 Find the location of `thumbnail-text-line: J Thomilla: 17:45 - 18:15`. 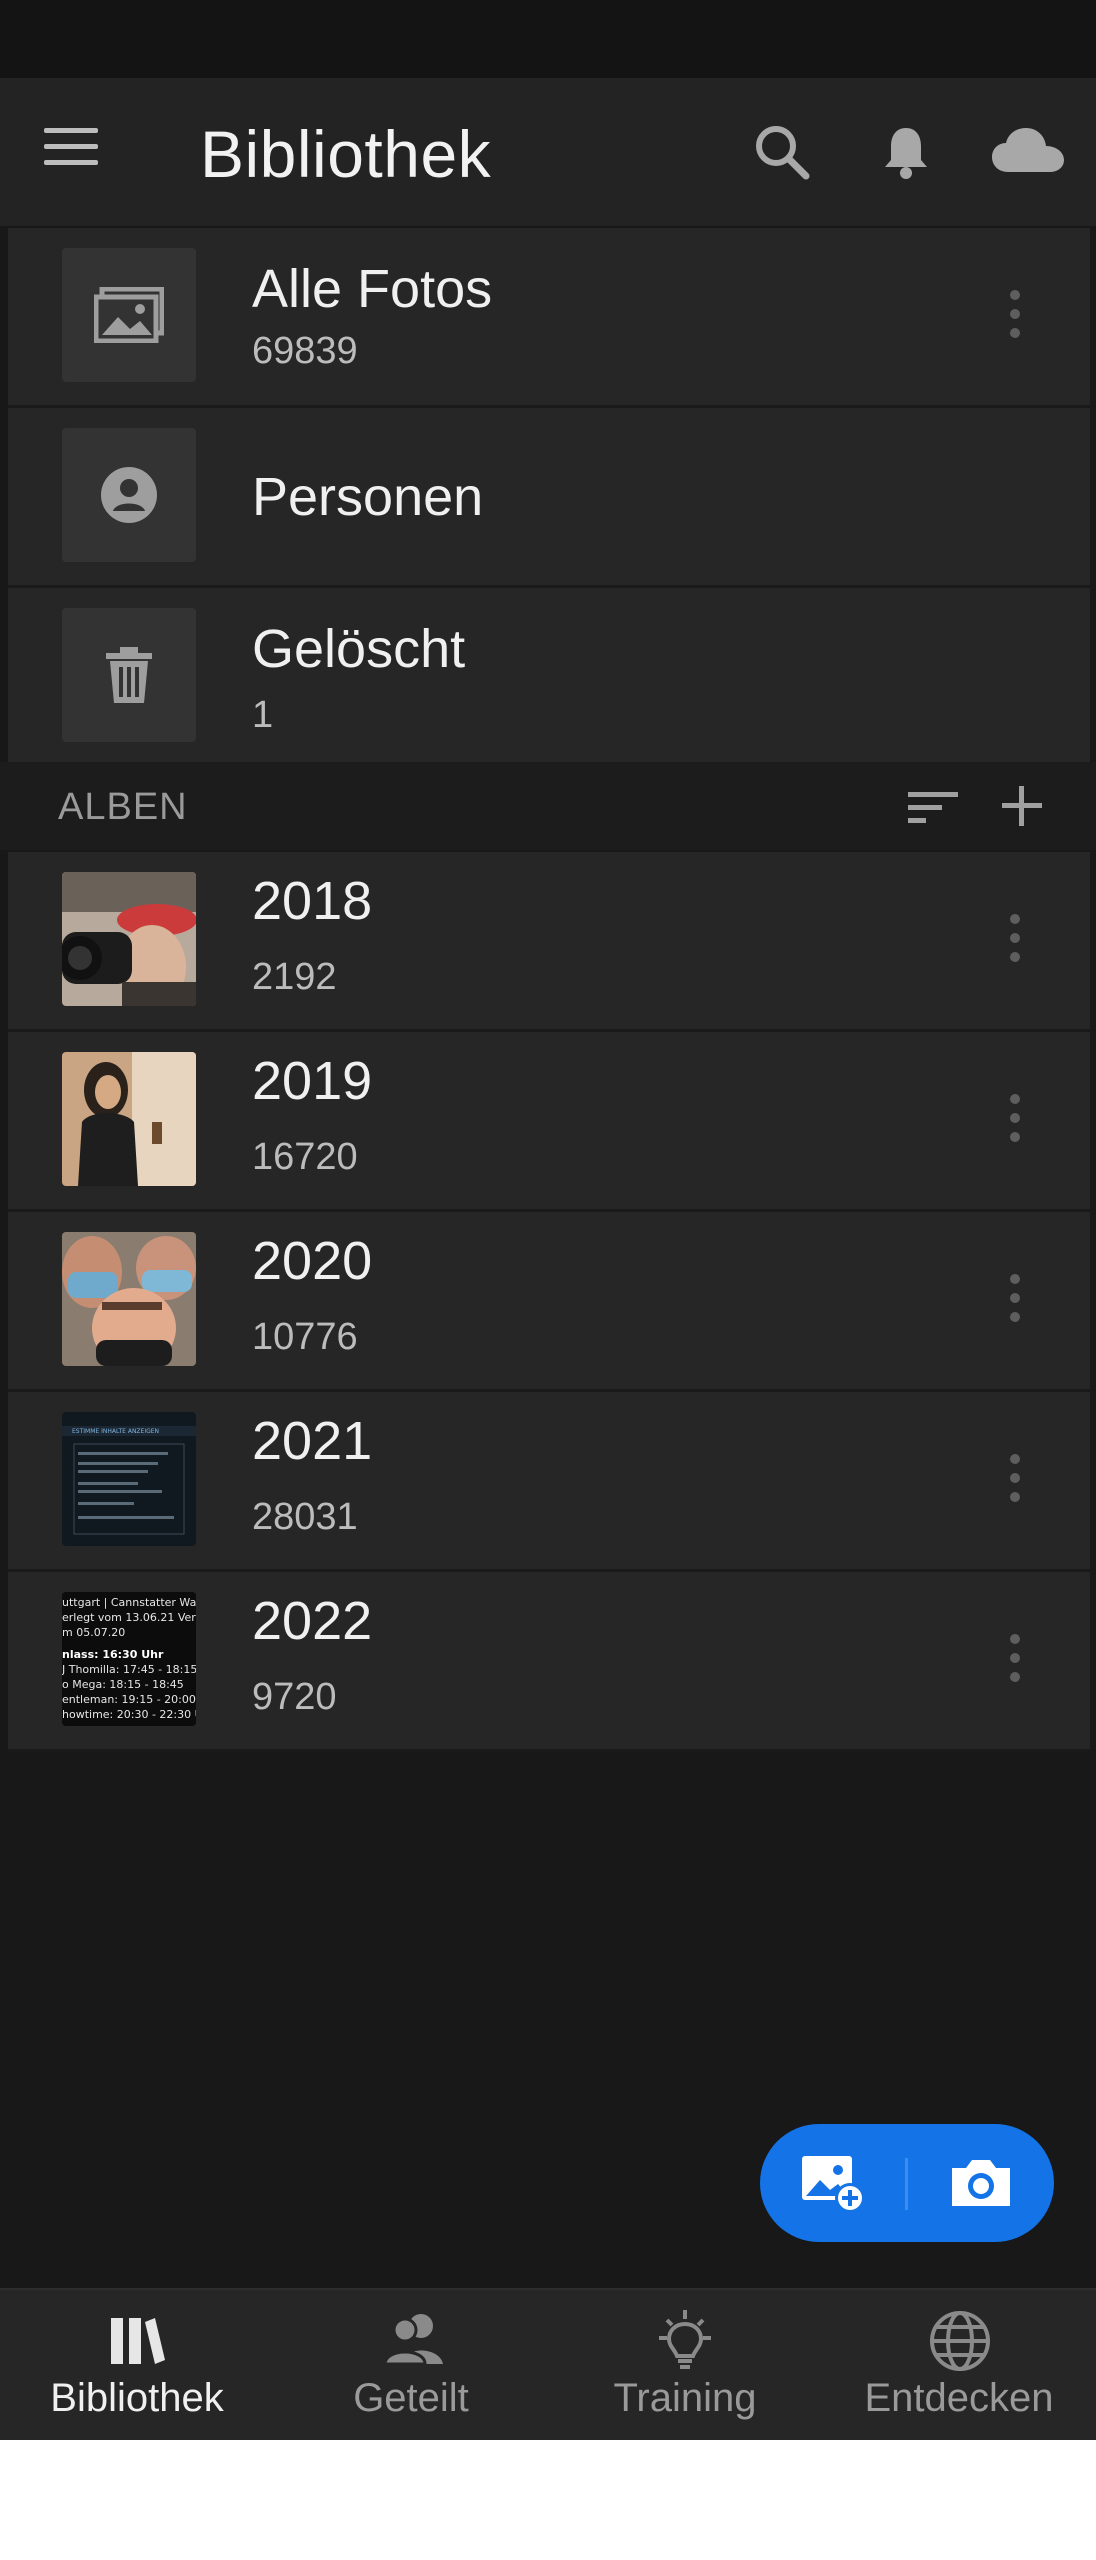

thumbnail-text-line: J Thomilla: 17:45 - 18:15 is located at coordinates (129, 1669).